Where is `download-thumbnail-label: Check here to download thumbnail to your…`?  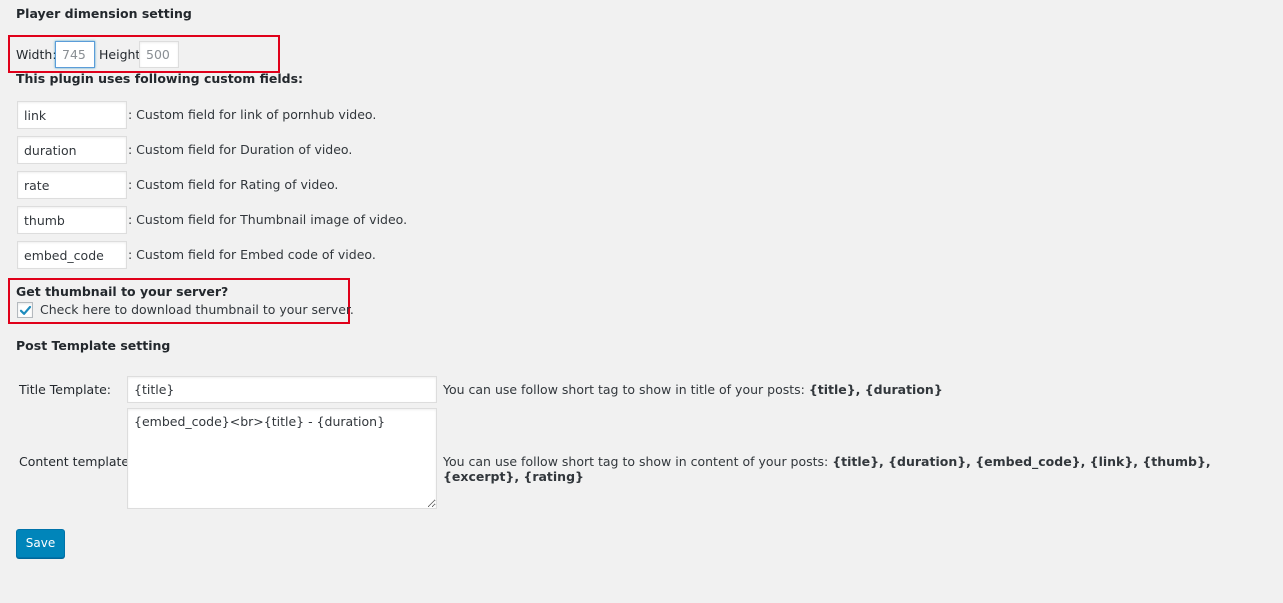 download-thumbnail-label: Check here to download thumbnail to your… is located at coordinates (197, 309).